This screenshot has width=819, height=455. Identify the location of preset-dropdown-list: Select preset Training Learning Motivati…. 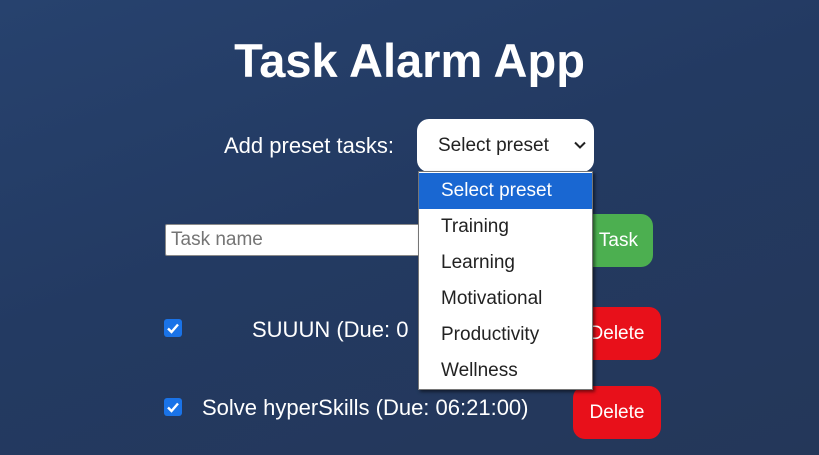
(505, 280).